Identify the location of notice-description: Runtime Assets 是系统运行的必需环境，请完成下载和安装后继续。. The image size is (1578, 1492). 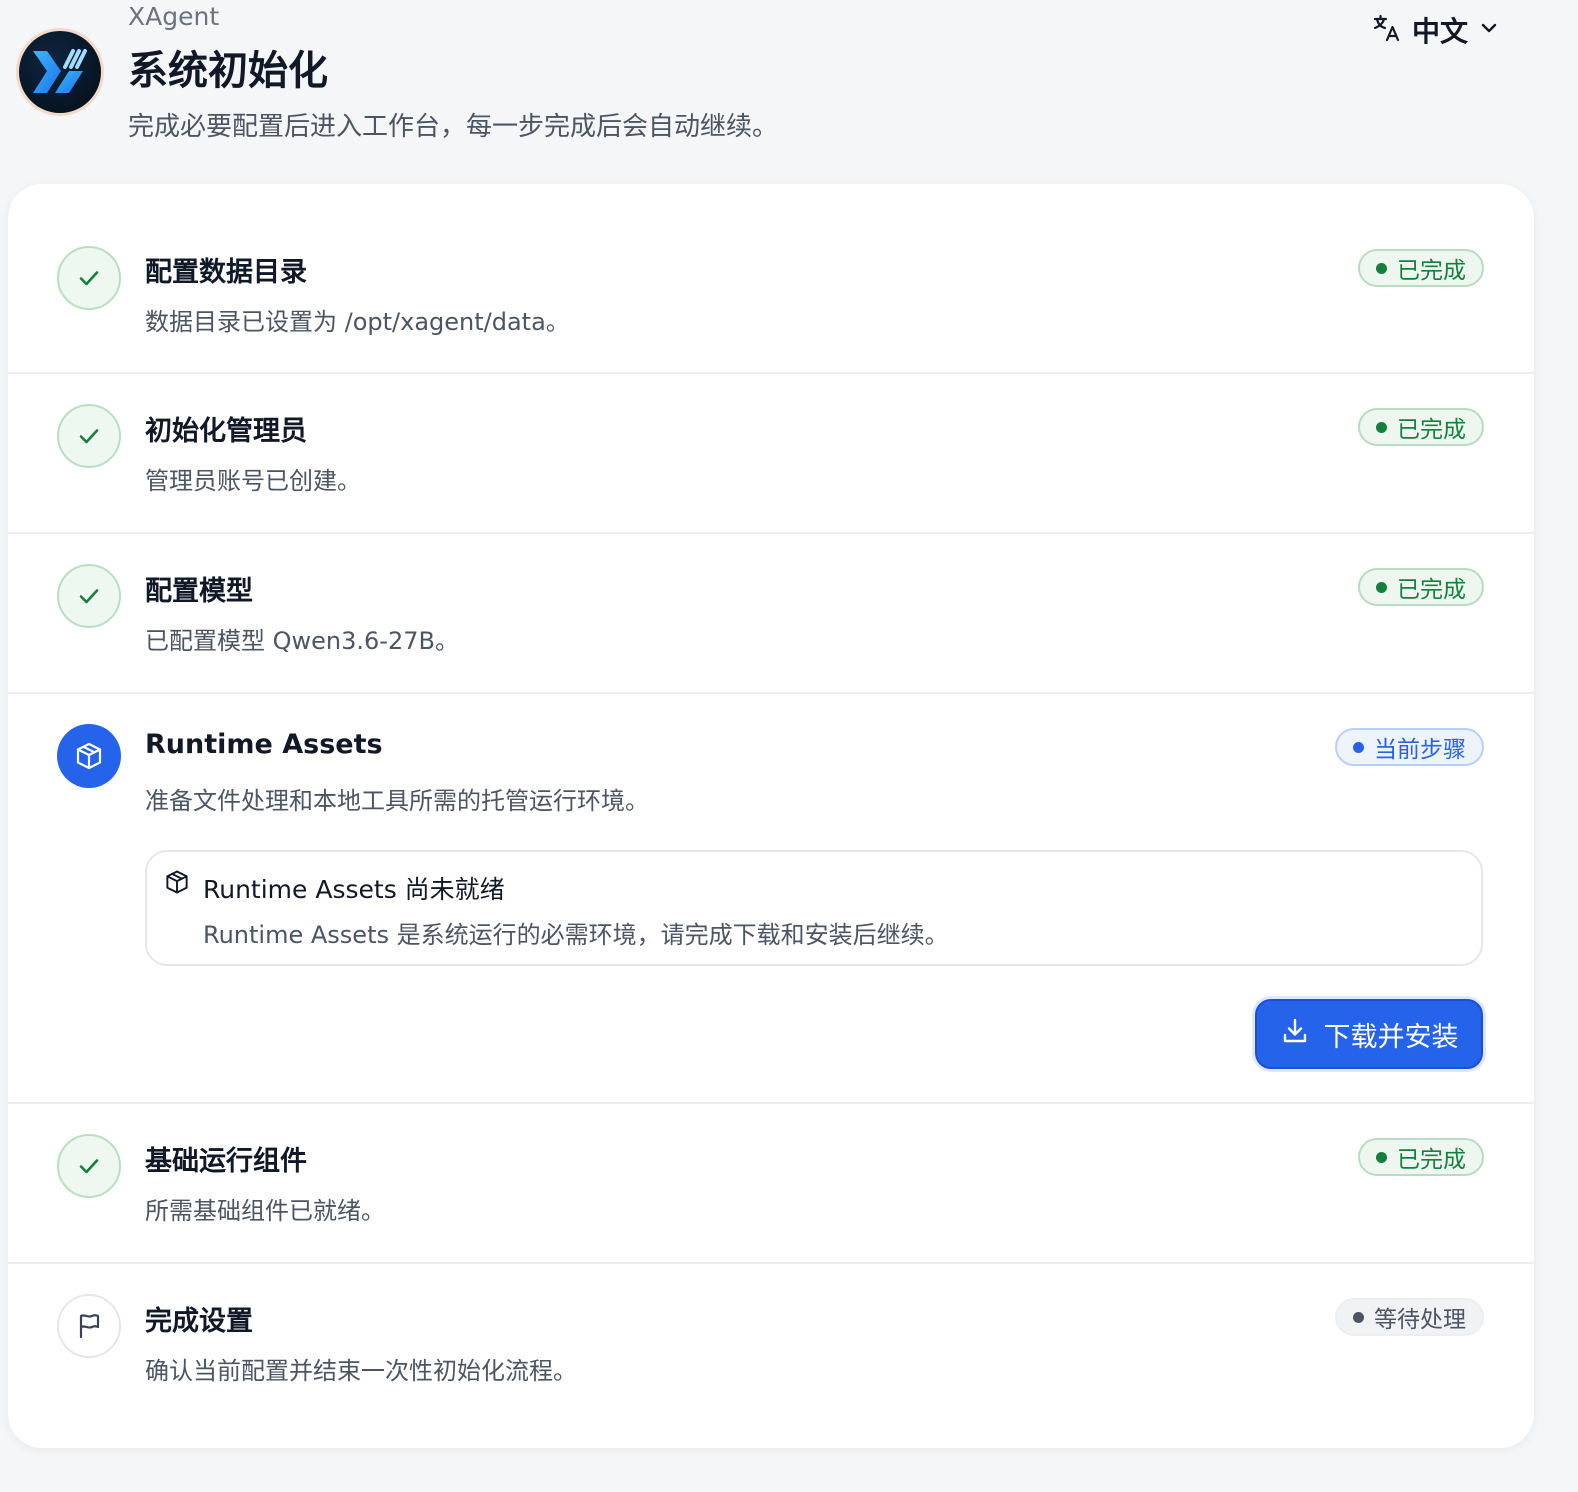
(576, 935).